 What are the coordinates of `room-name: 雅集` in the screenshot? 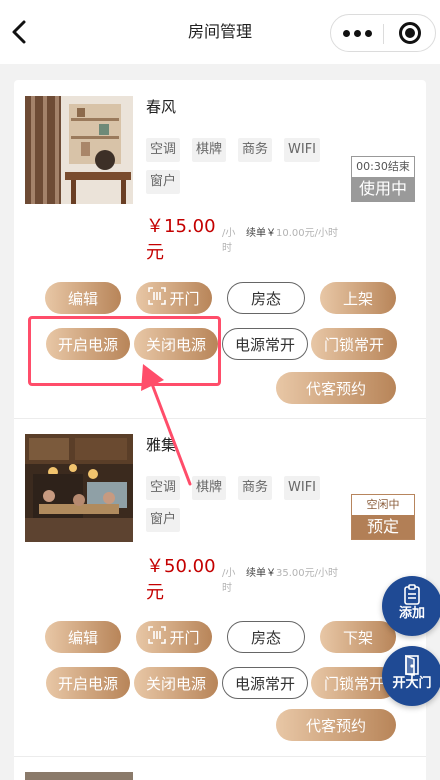 It's located at (161, 445).